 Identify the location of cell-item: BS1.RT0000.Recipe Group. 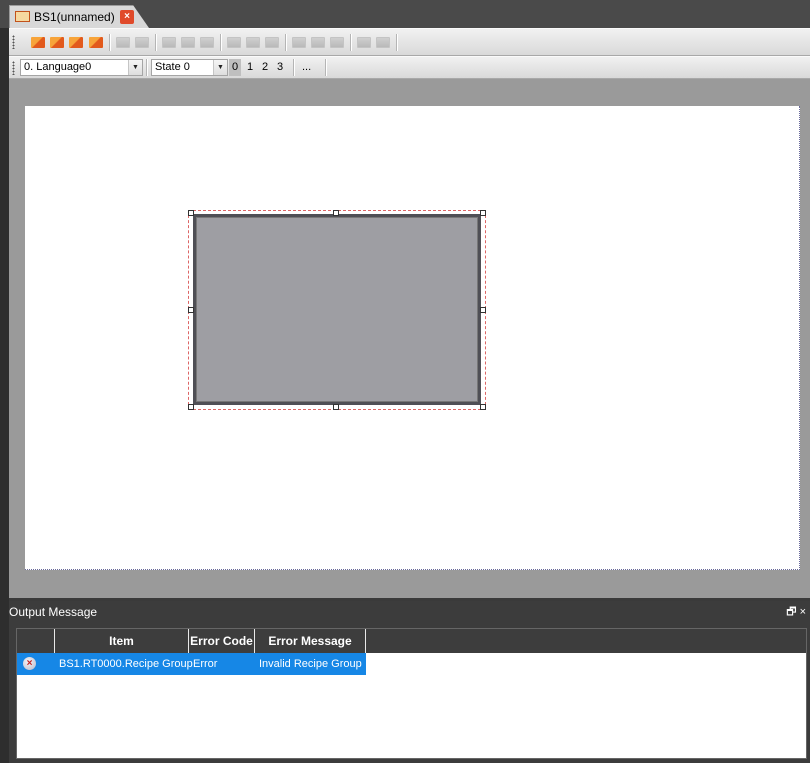
(126, 664).